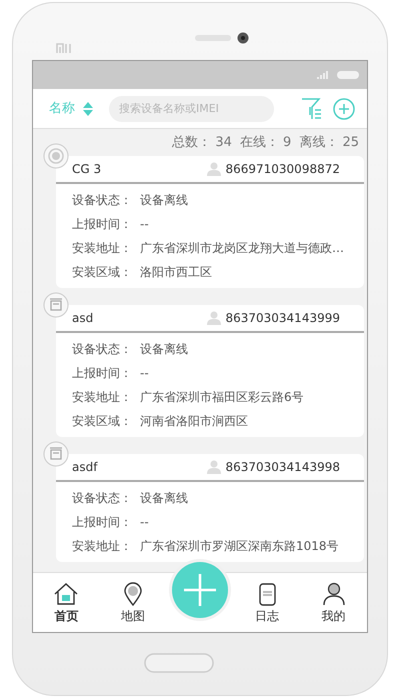  I want to click on home-icon, so click(66, 594).